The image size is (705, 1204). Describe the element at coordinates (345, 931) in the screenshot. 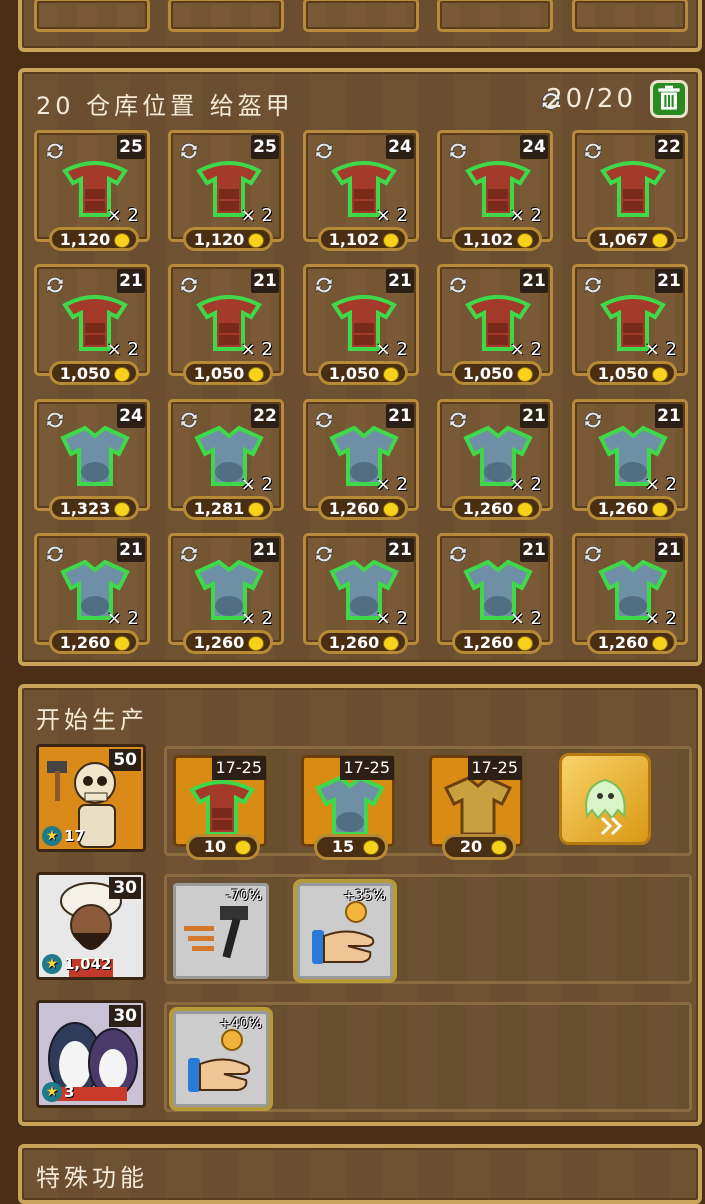

I see `boost-card: +35%` at that location.